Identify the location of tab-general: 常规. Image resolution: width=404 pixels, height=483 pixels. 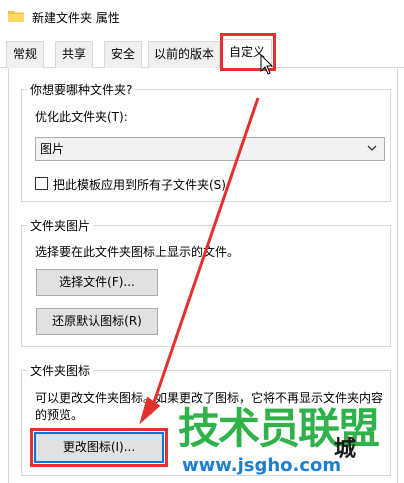
(25, 54).